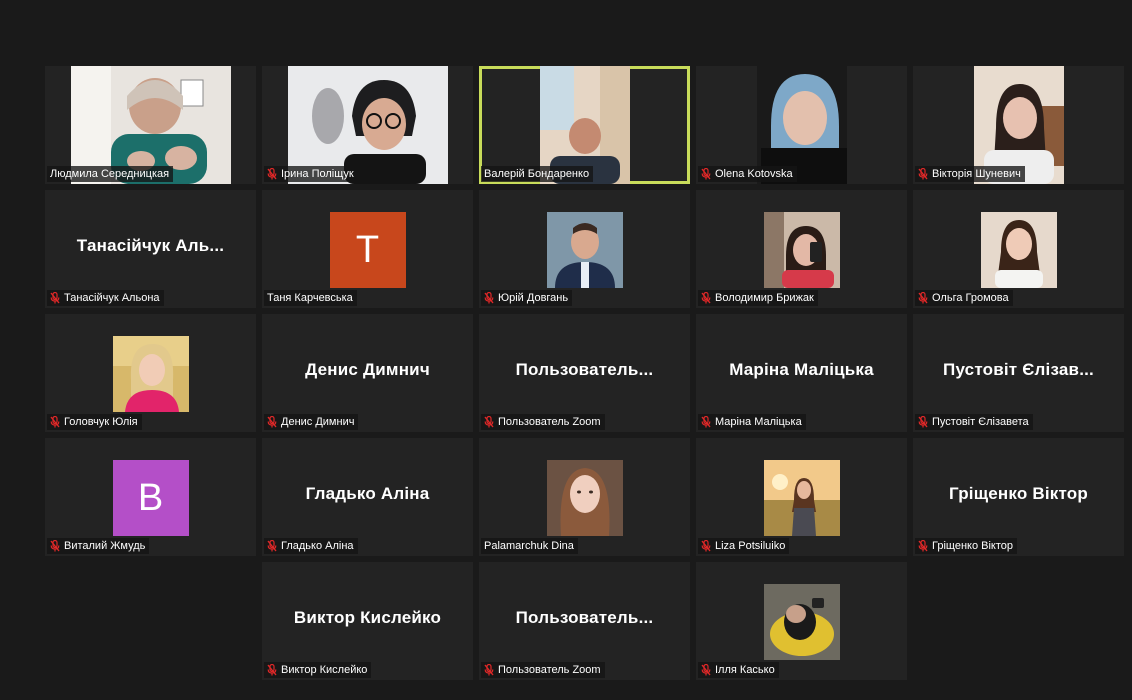  Describe the element at coordinates (101, 422) in the screenshot. I see `participant-name: Головчук Юлія` at that location.